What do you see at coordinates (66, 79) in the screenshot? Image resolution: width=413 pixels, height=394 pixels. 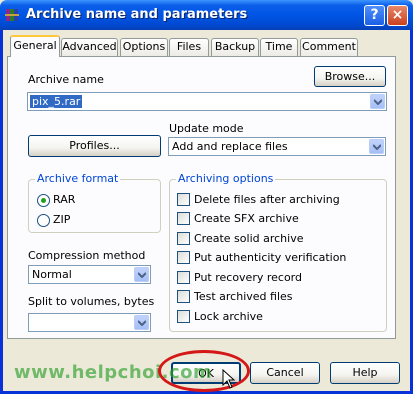 I see `archive-name-label: Archive name` at bounding box center [66, 79].